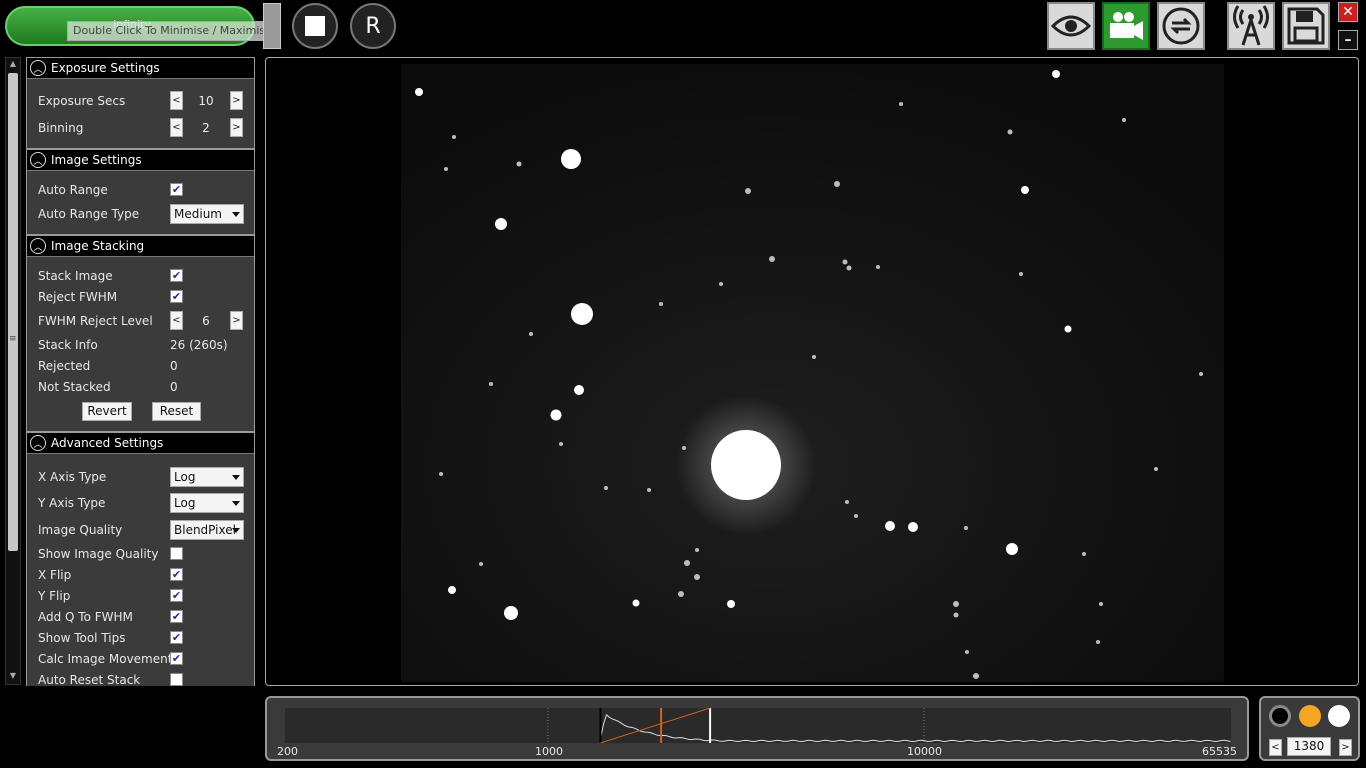 Image resolution: width=1366 pixels, height=768 pixels. Describe the element at coordinates (176, 595) in the screenshot. I see `yflip-checkbox: ✔` at that location.